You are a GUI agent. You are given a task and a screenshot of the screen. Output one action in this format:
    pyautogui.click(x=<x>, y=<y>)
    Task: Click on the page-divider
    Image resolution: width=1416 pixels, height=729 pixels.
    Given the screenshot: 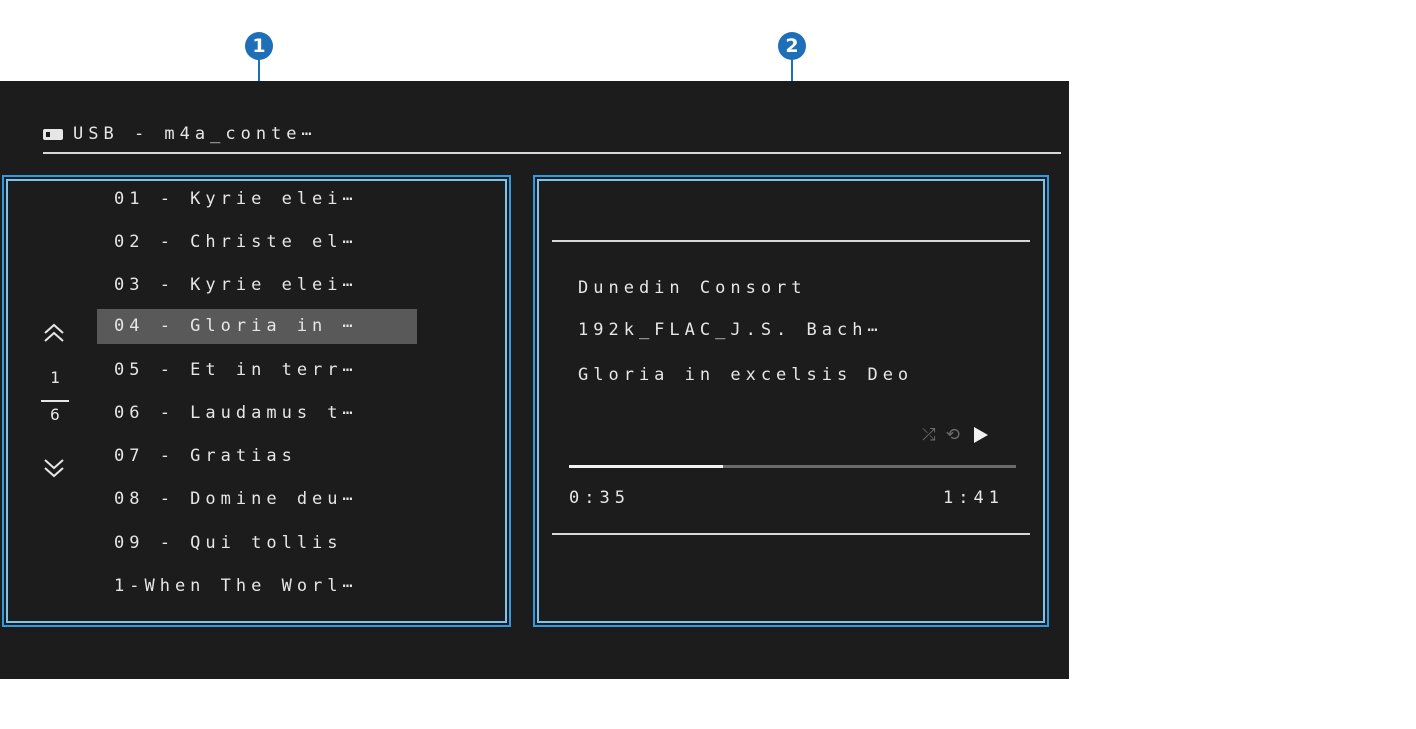 What is the action you would take?
    pyautogui.click(x=55, y=401)
    